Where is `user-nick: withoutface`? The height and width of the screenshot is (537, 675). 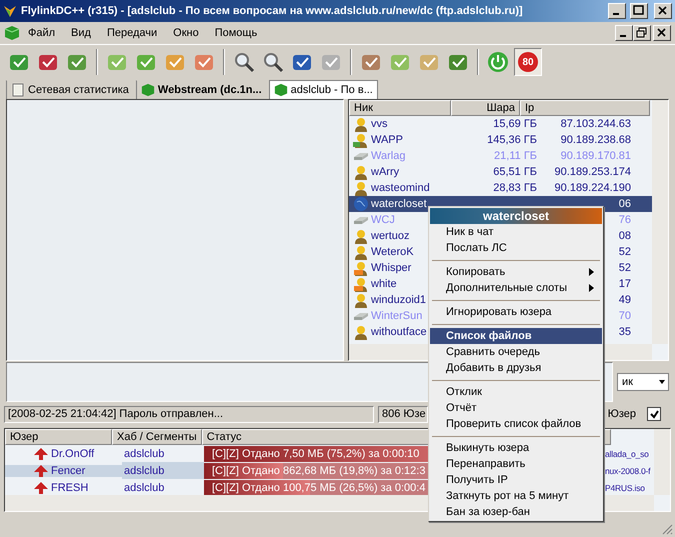
user-nick: withoutface is located at coordinates (399, 332).